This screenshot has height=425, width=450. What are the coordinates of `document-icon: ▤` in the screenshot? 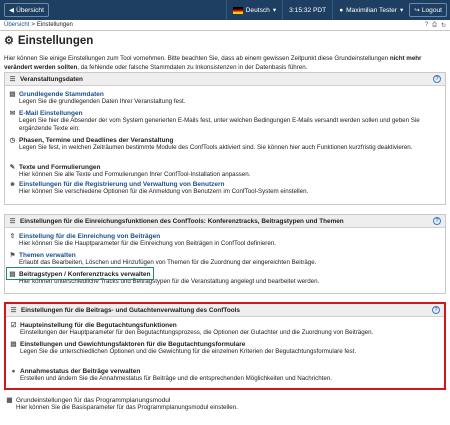 It's located at (12, 94).